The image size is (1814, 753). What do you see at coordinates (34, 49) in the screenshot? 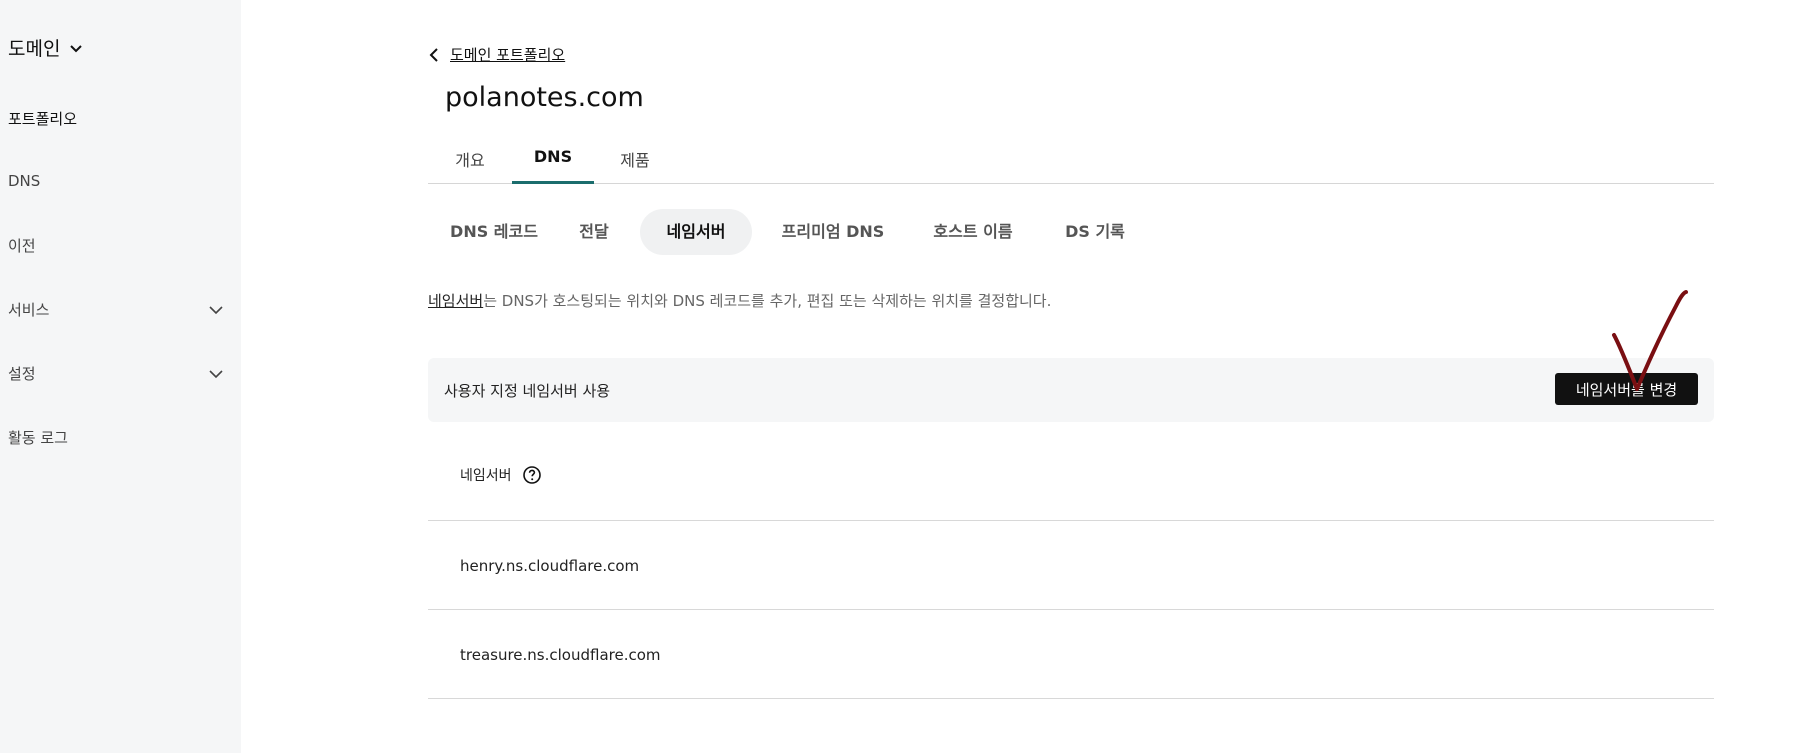
I see `sidebar-heading: 도메인` at bounding box center [34, 49].